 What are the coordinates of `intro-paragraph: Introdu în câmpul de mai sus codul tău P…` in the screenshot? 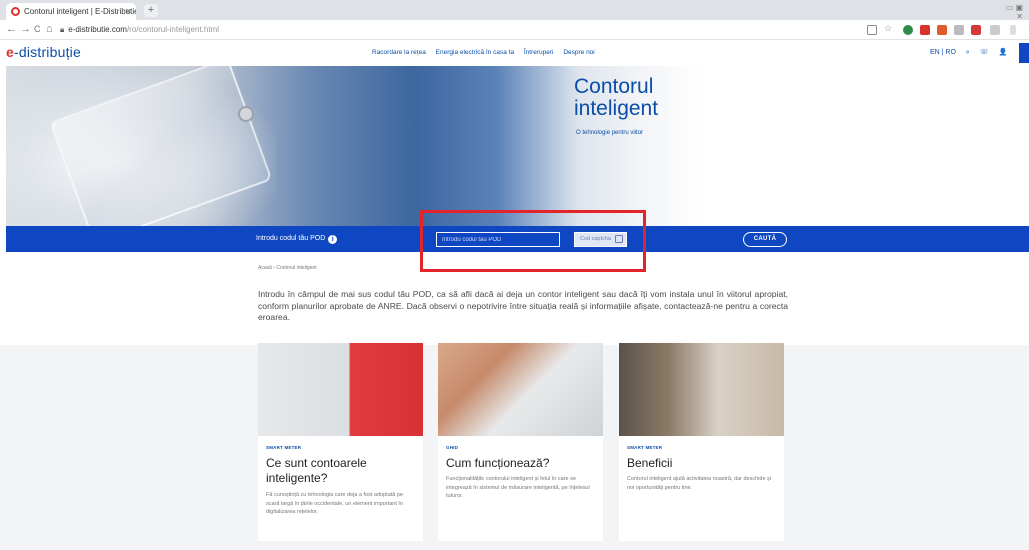 It's located at (523, 305).